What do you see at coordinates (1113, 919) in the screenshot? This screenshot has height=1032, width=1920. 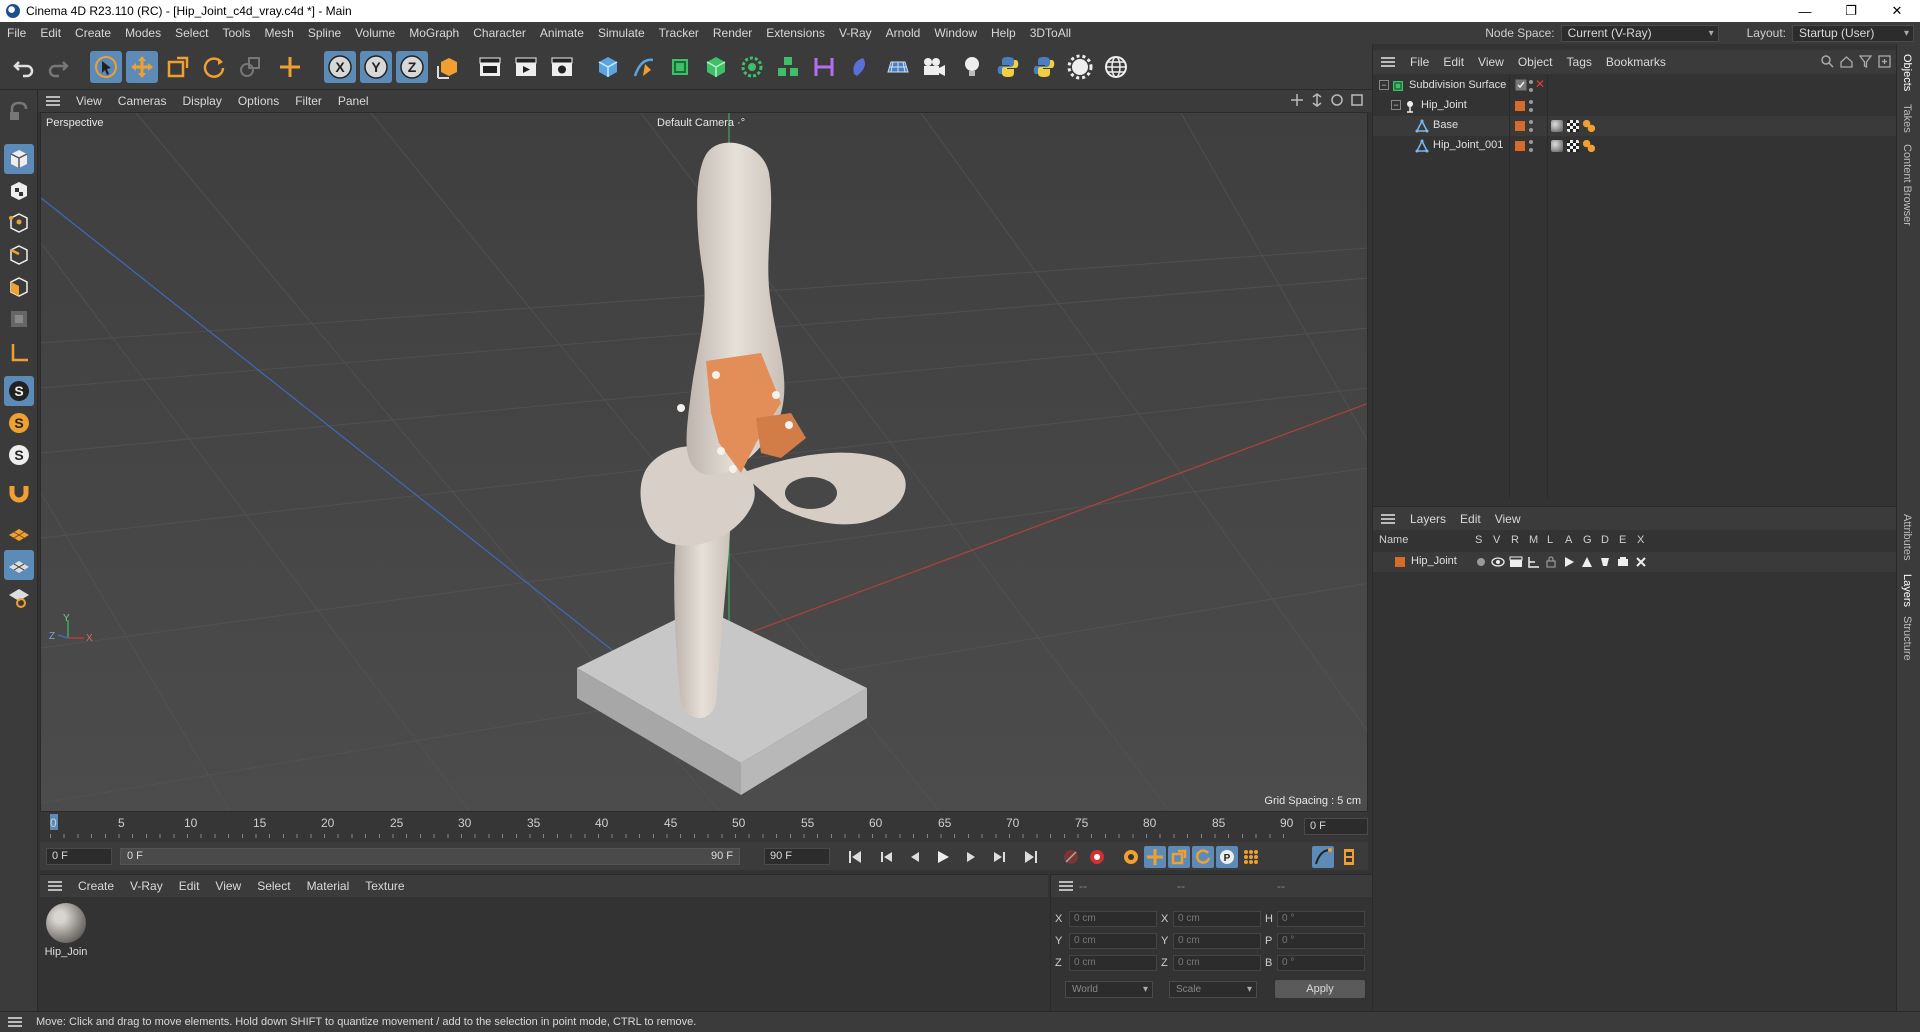 I see `pos-x-field: 0 cm` at bounding box center [1113, 919].